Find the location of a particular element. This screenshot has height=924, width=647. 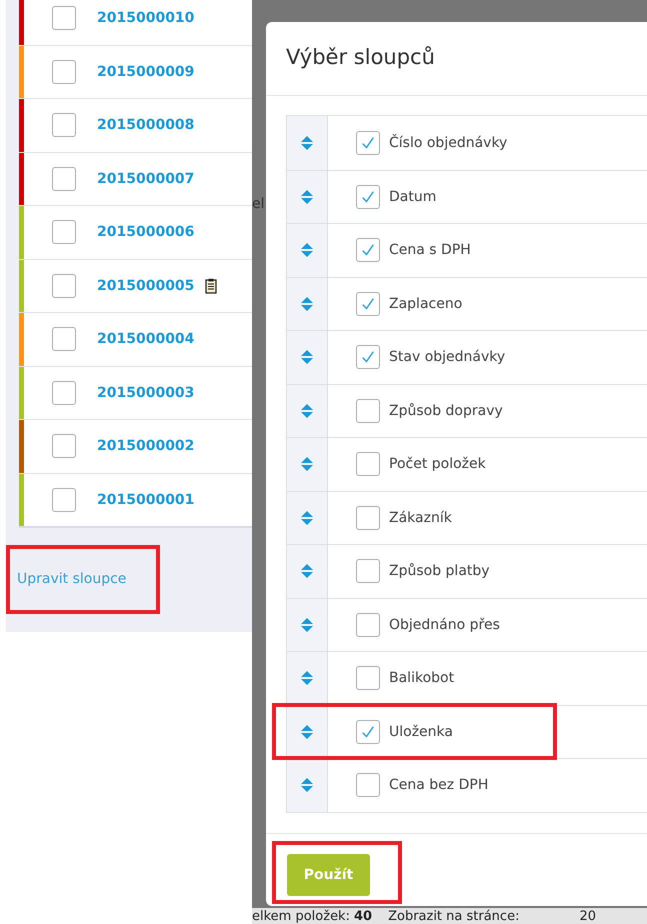

column-label: Cena s DPH is located at coordinates (430, 250).